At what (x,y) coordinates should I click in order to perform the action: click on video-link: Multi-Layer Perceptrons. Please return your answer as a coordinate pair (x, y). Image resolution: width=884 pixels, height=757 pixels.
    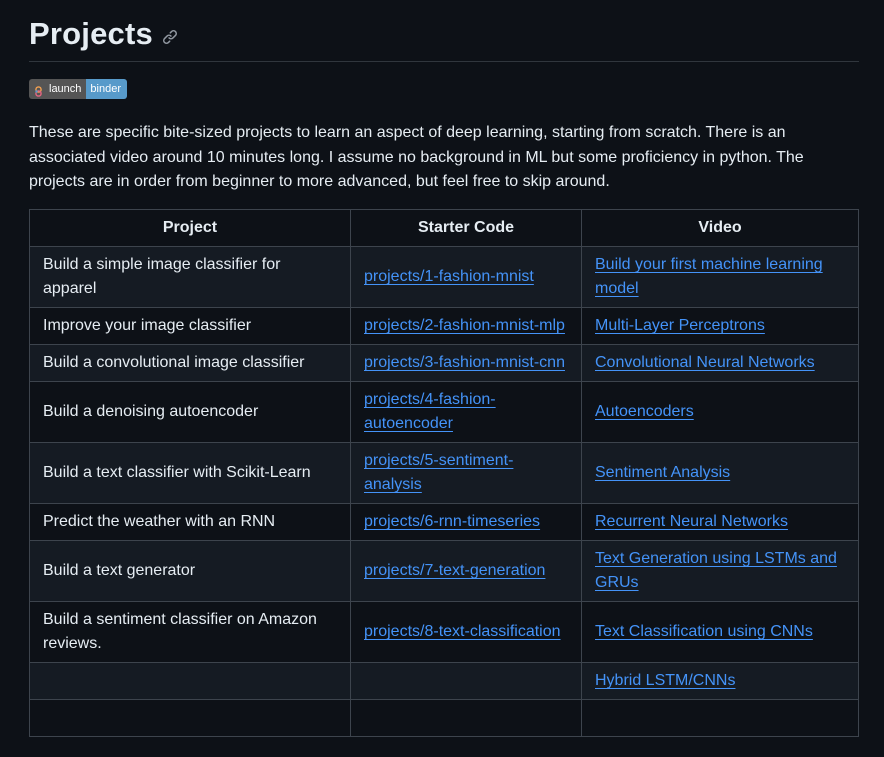
    Looking at the image, I should click on (680, 325).